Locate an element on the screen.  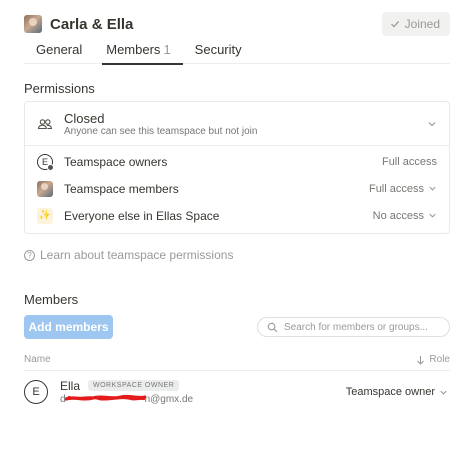
access-level-label: Closed is located at coordinates (84, 118).